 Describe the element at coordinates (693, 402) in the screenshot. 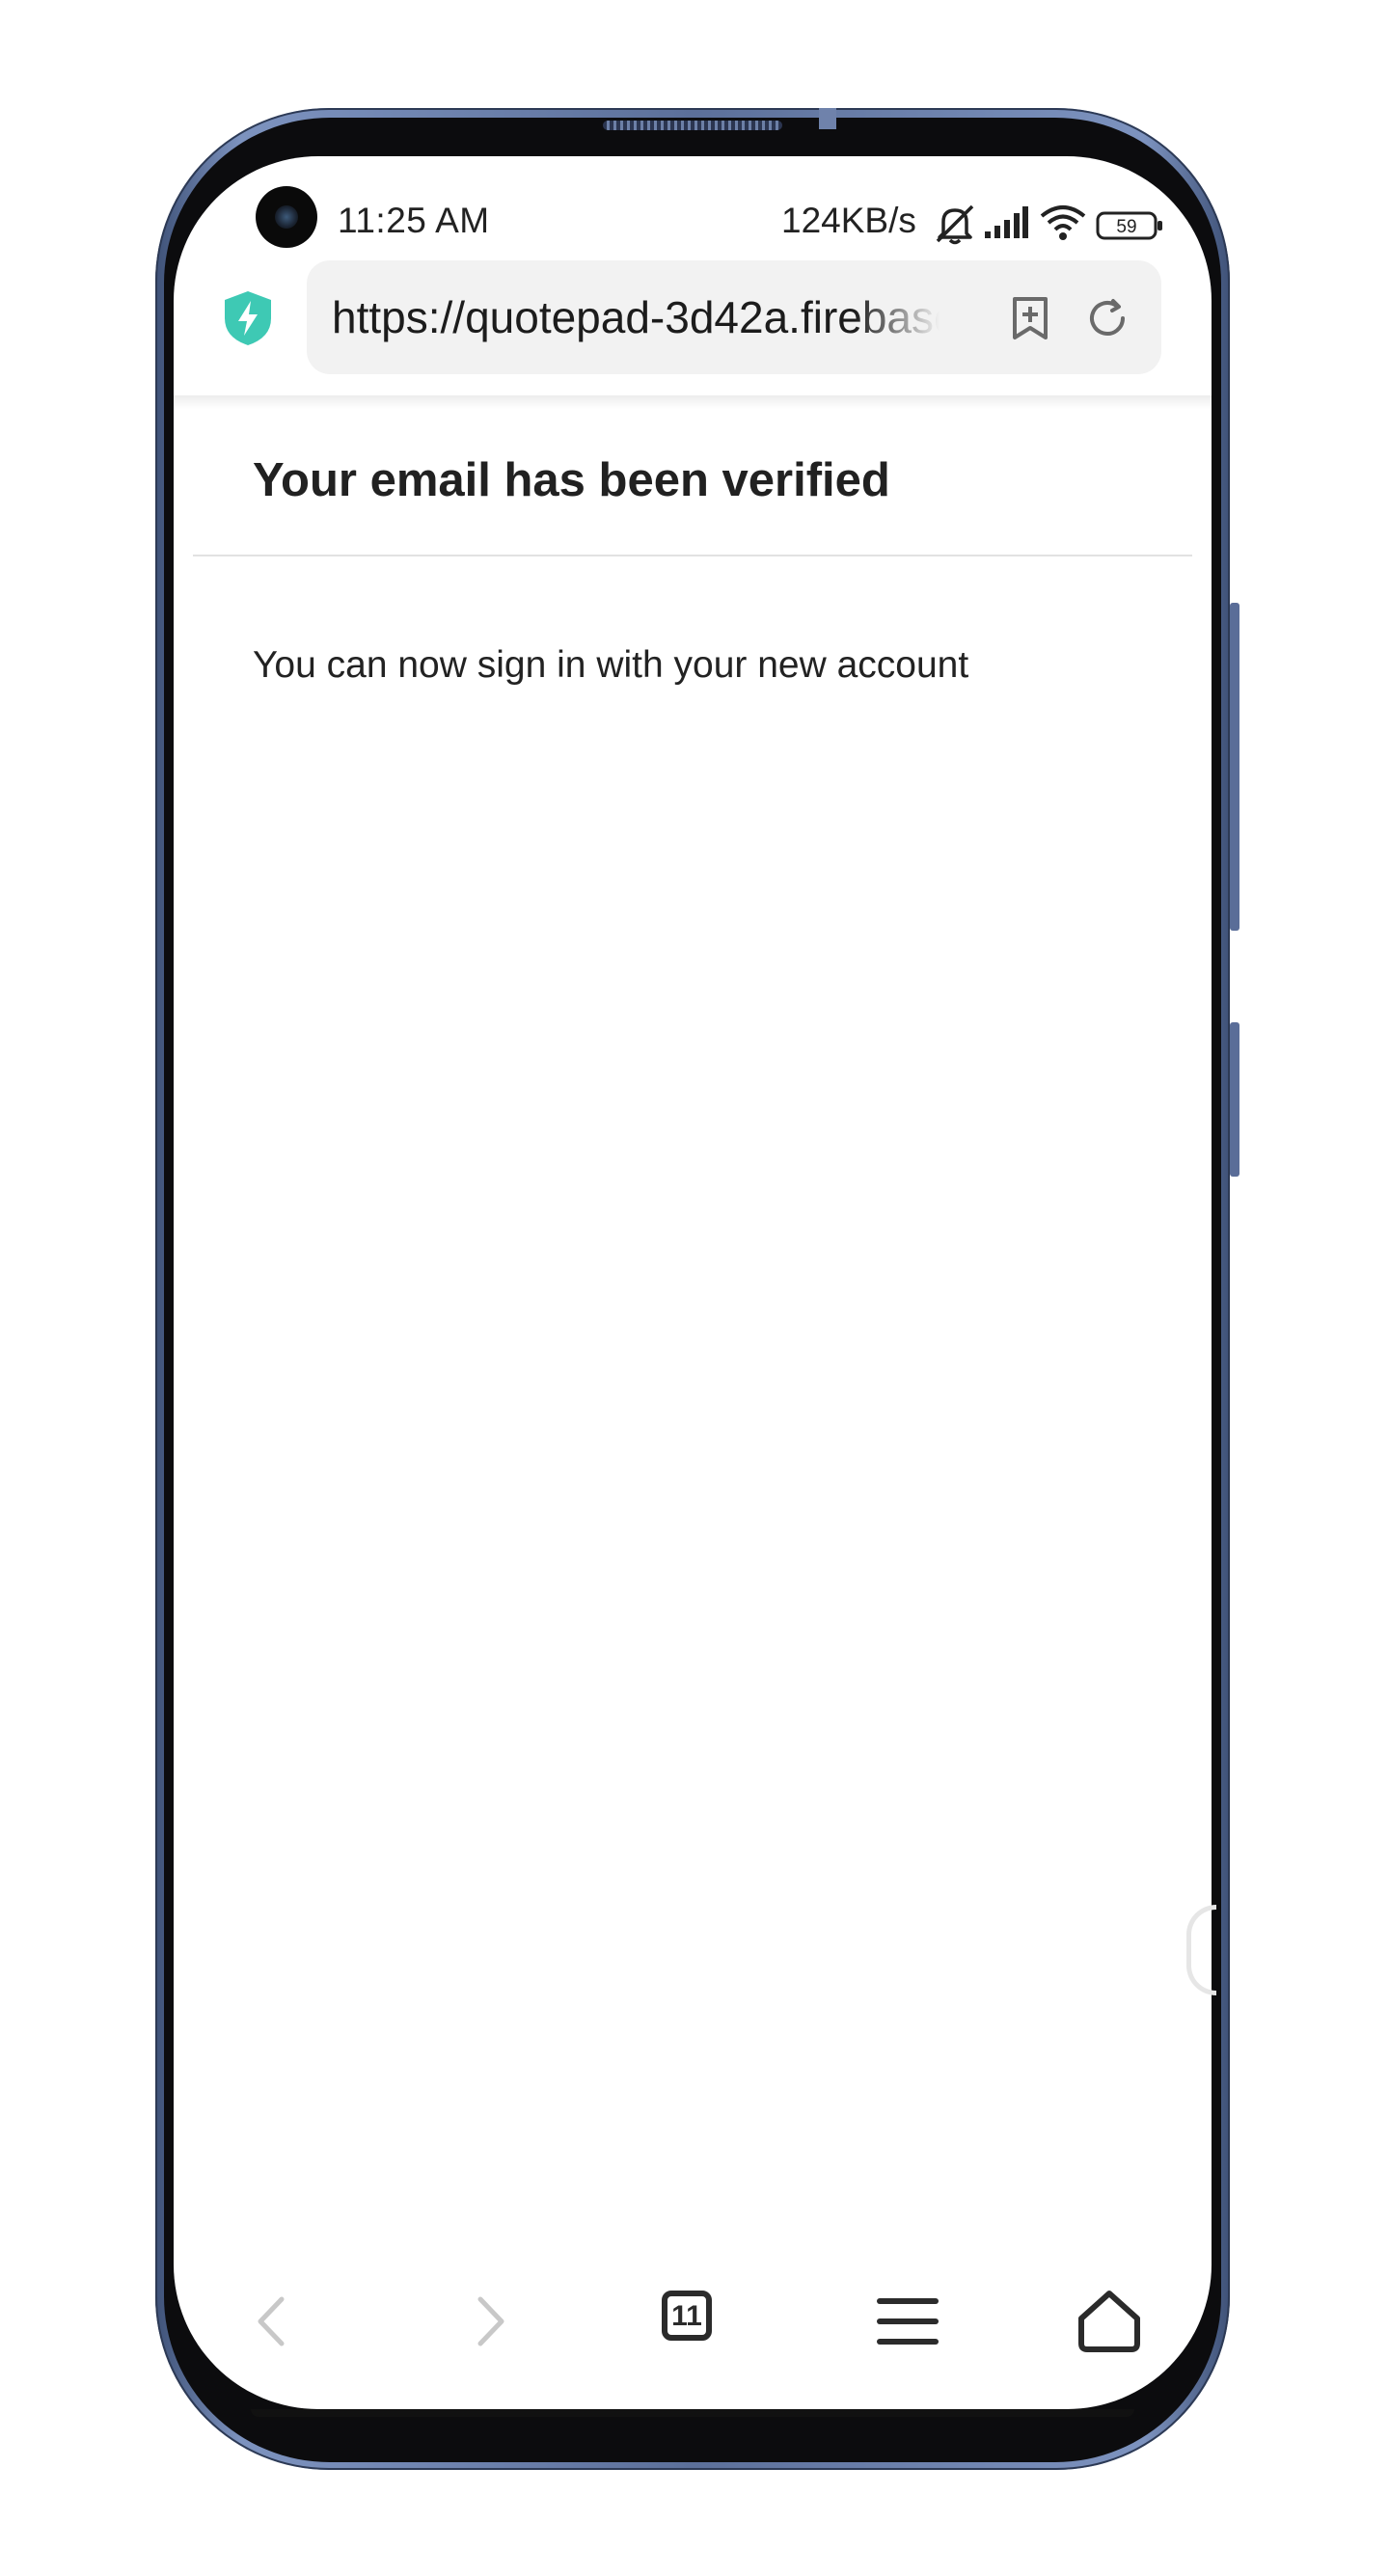

I see `toolbar-shadow` at that location.